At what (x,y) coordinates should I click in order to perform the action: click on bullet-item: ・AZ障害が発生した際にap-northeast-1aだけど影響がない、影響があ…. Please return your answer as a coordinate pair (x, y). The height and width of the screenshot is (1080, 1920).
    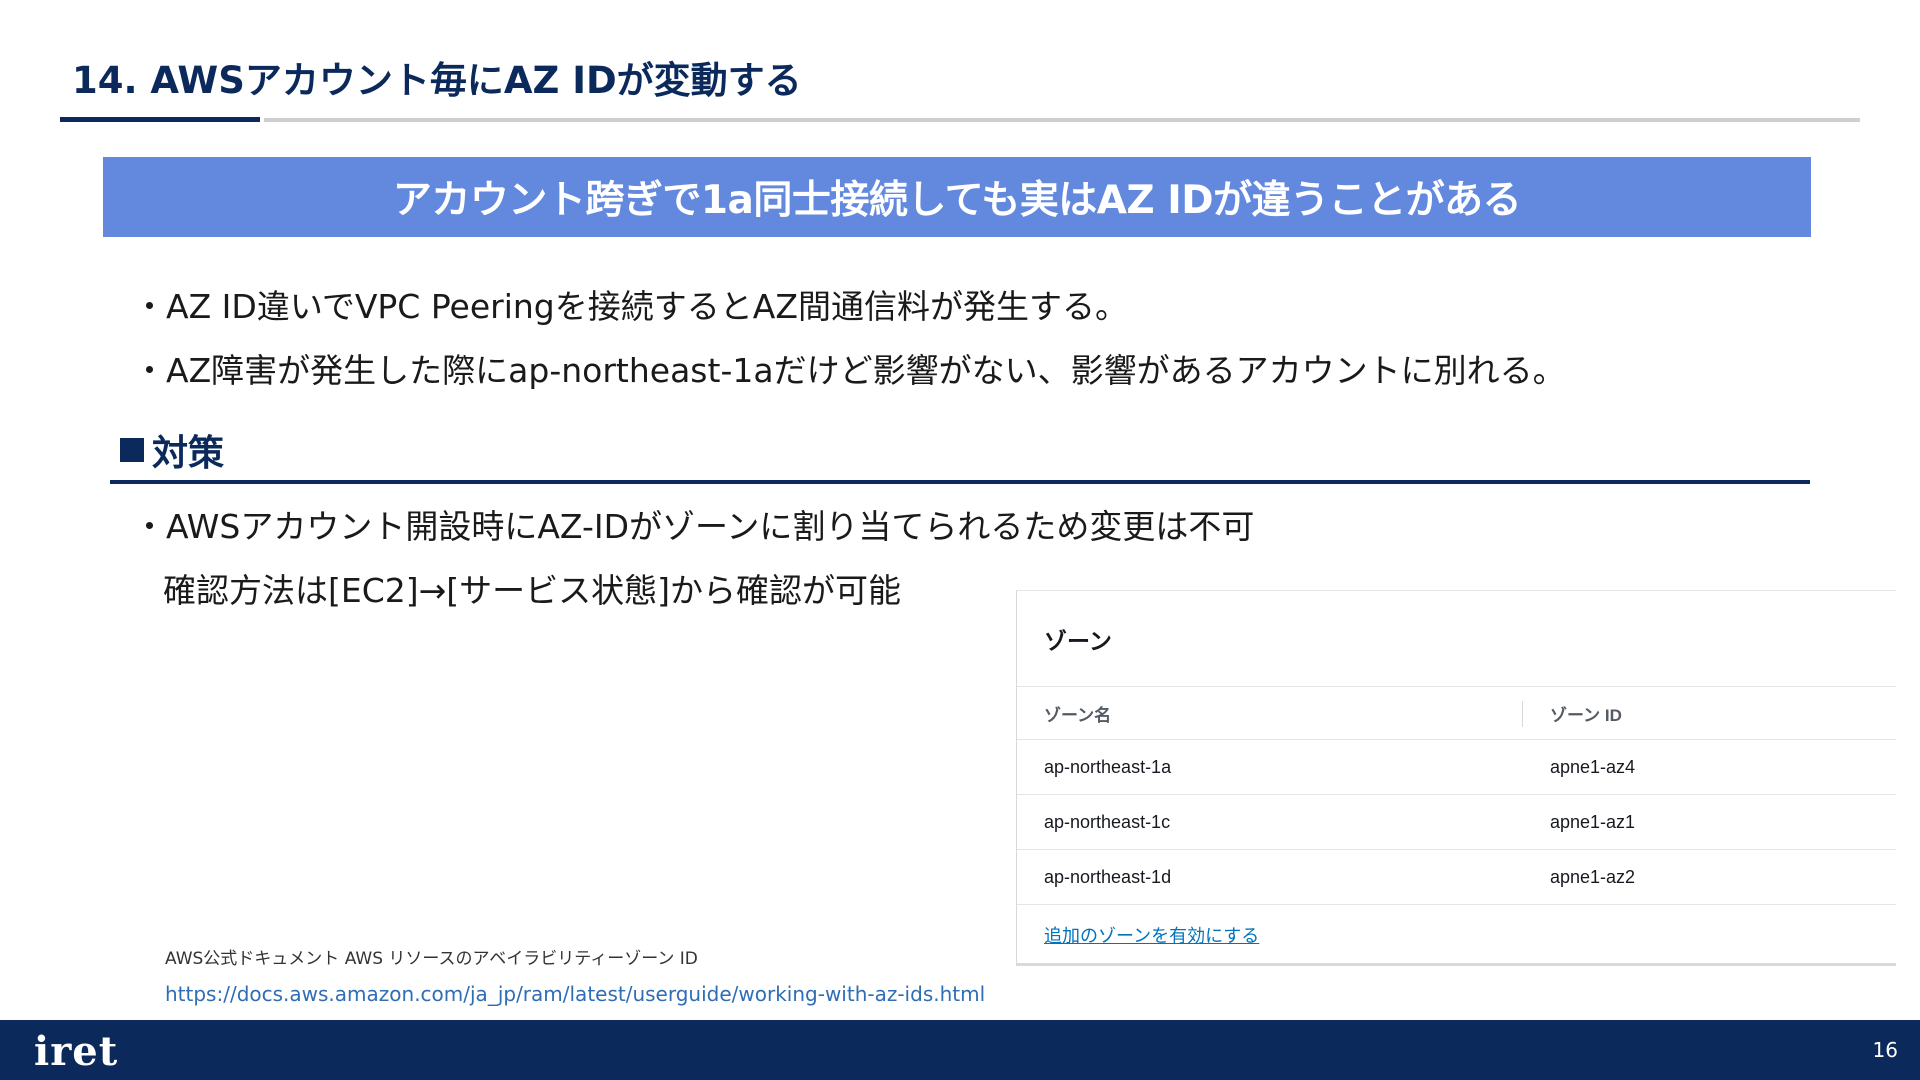
    Looking at the image, I should click on (849, 370).